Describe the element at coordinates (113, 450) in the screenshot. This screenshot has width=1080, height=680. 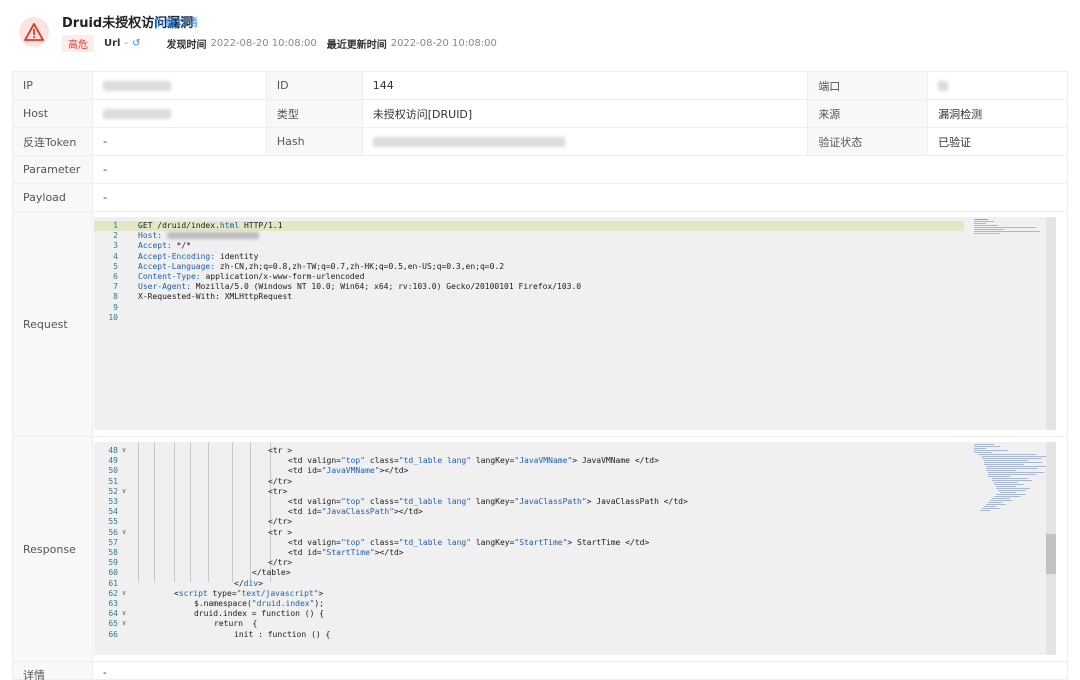
I see `line-number: 48` at that location.